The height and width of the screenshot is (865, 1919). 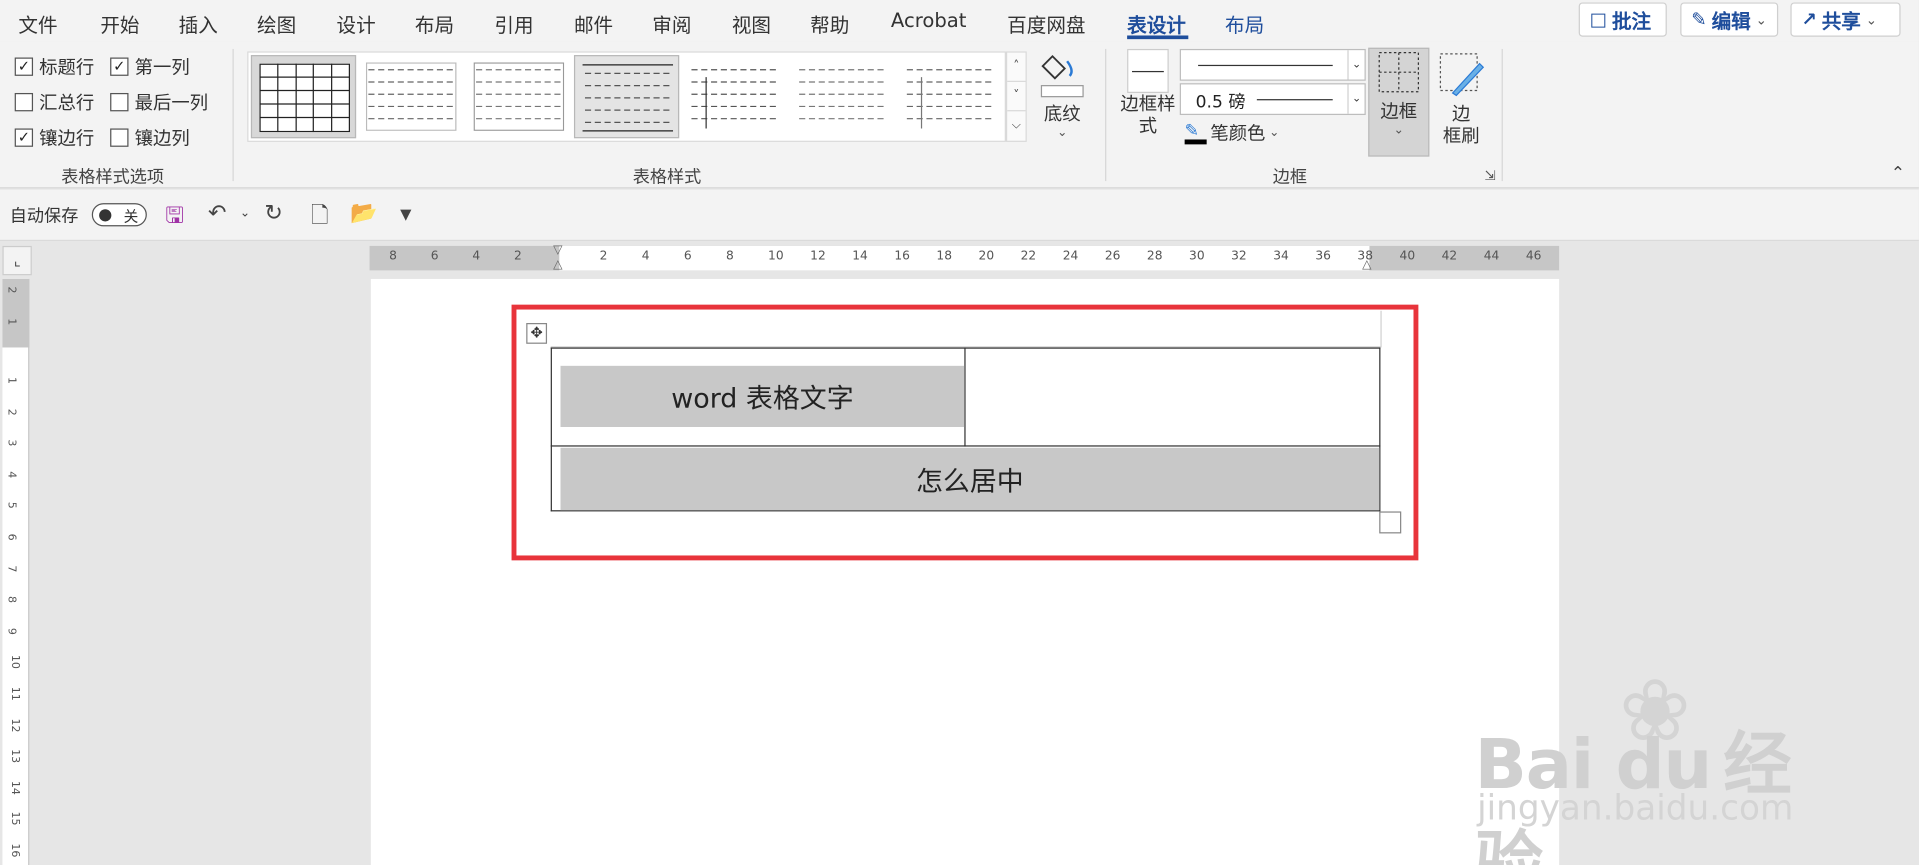 I want to click on undo-icon: ↶, so click(x=217, y=214).